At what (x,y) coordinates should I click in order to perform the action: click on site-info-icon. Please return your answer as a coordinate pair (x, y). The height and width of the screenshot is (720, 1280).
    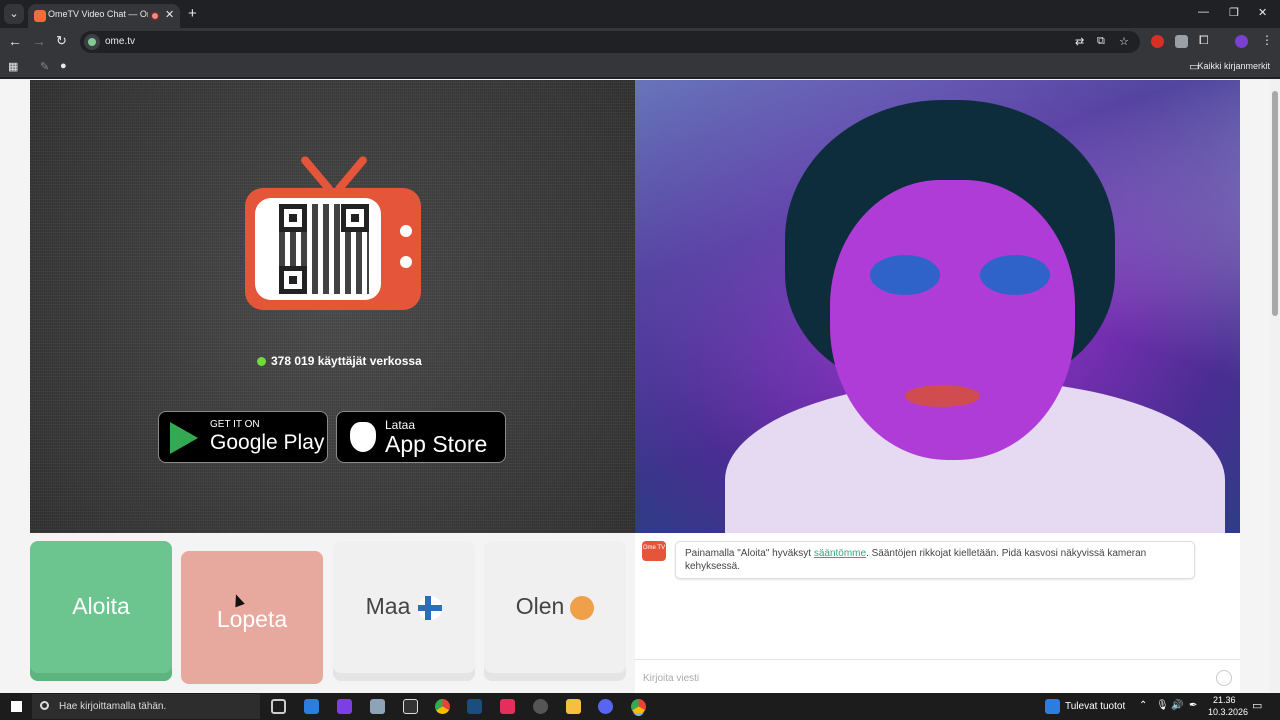
    Looking at the image, I should click on (92, 42).